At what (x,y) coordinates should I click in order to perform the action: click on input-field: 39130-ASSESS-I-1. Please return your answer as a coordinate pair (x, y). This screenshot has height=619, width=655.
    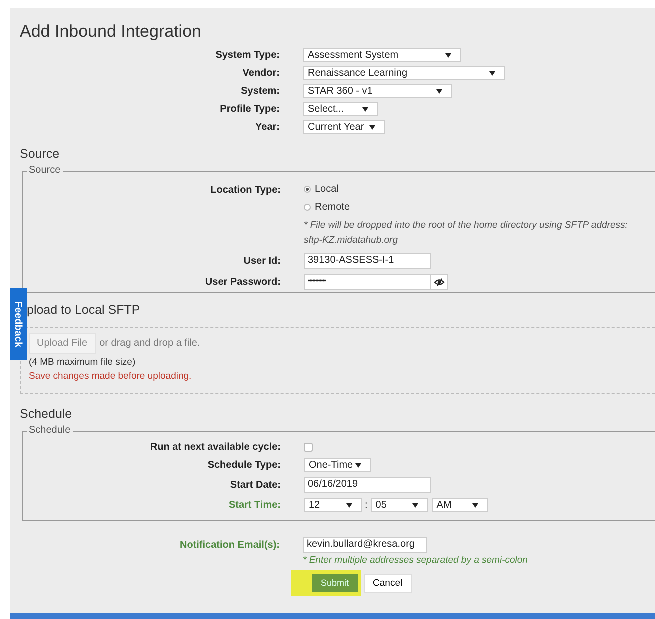
    Looking at the image, I should click on (367, 261).